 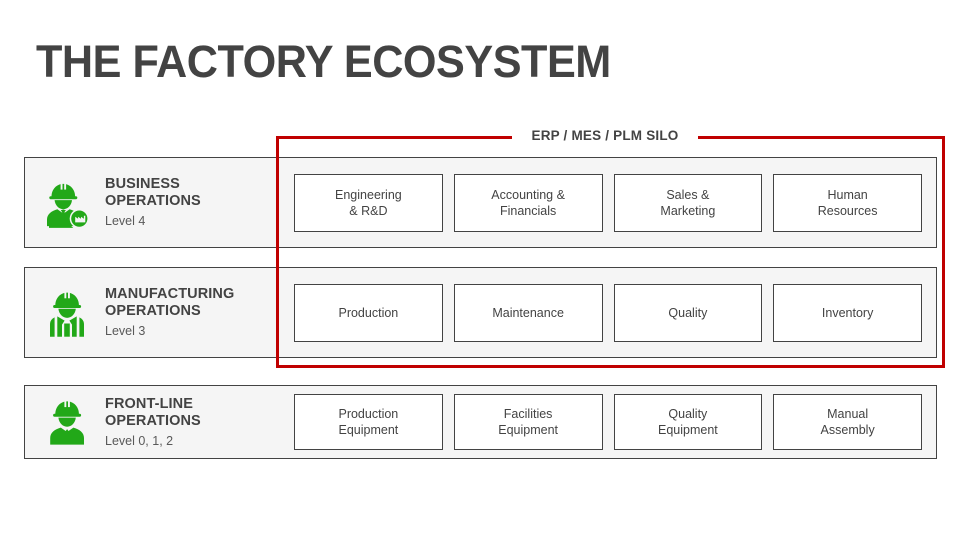 I want to click on card-sales-marketing: Sales & Marketing, so click(x=688, y=202).